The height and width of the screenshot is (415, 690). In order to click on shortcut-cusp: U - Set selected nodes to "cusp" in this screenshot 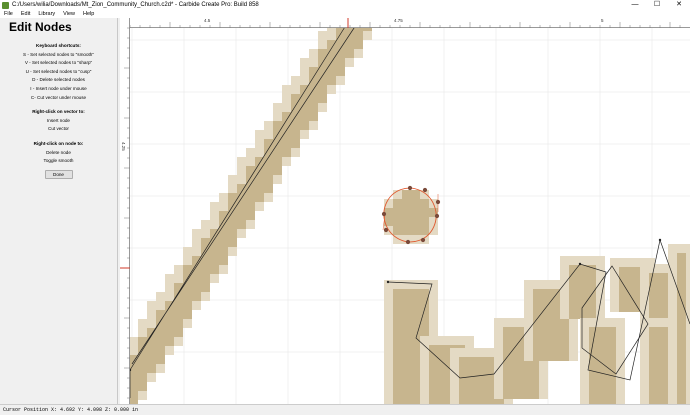, I will do `click(58, 71)`.